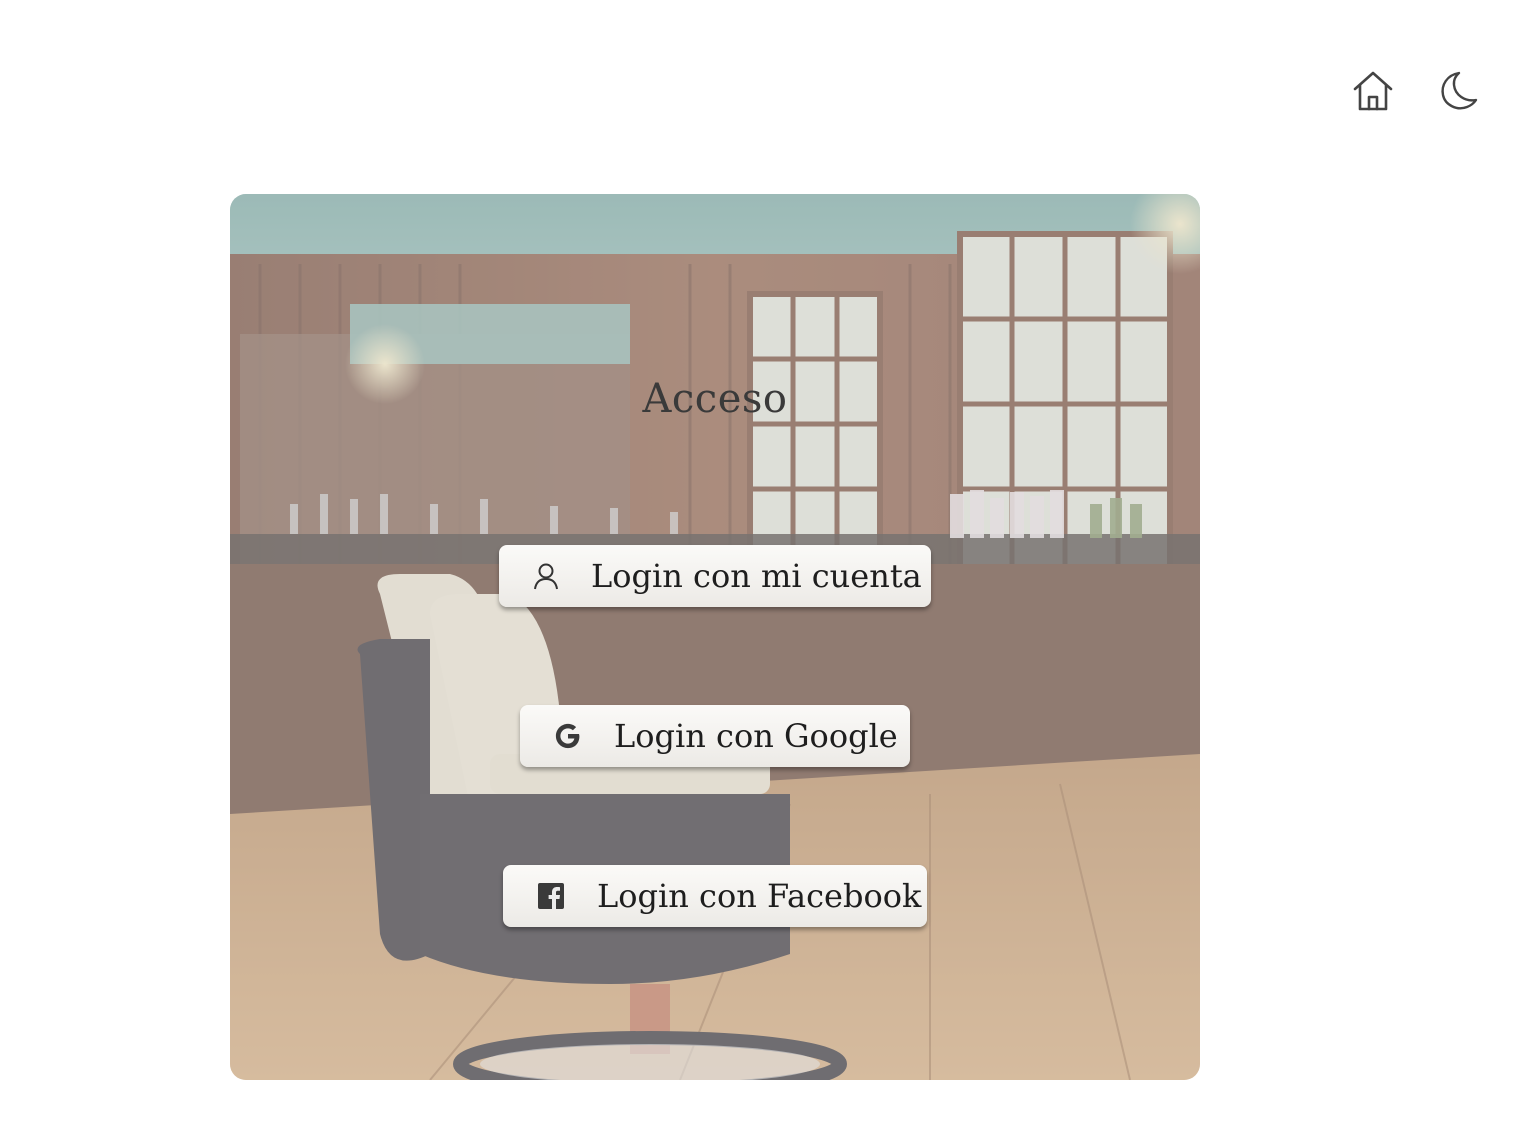  I want to click on google-icon, so click(568, 736).